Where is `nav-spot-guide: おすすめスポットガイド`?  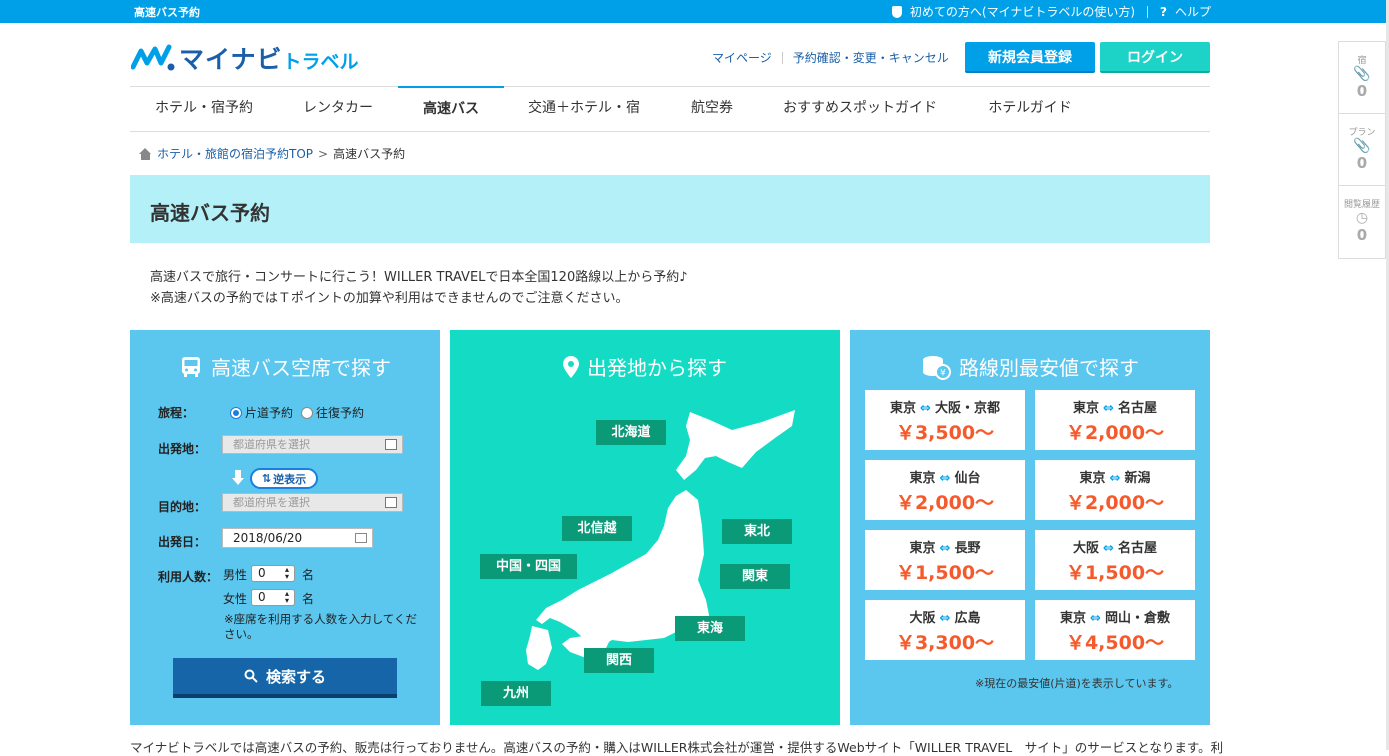
nav-spot-guide: おすすめスポットガイド is located at coordinates (860, 109).